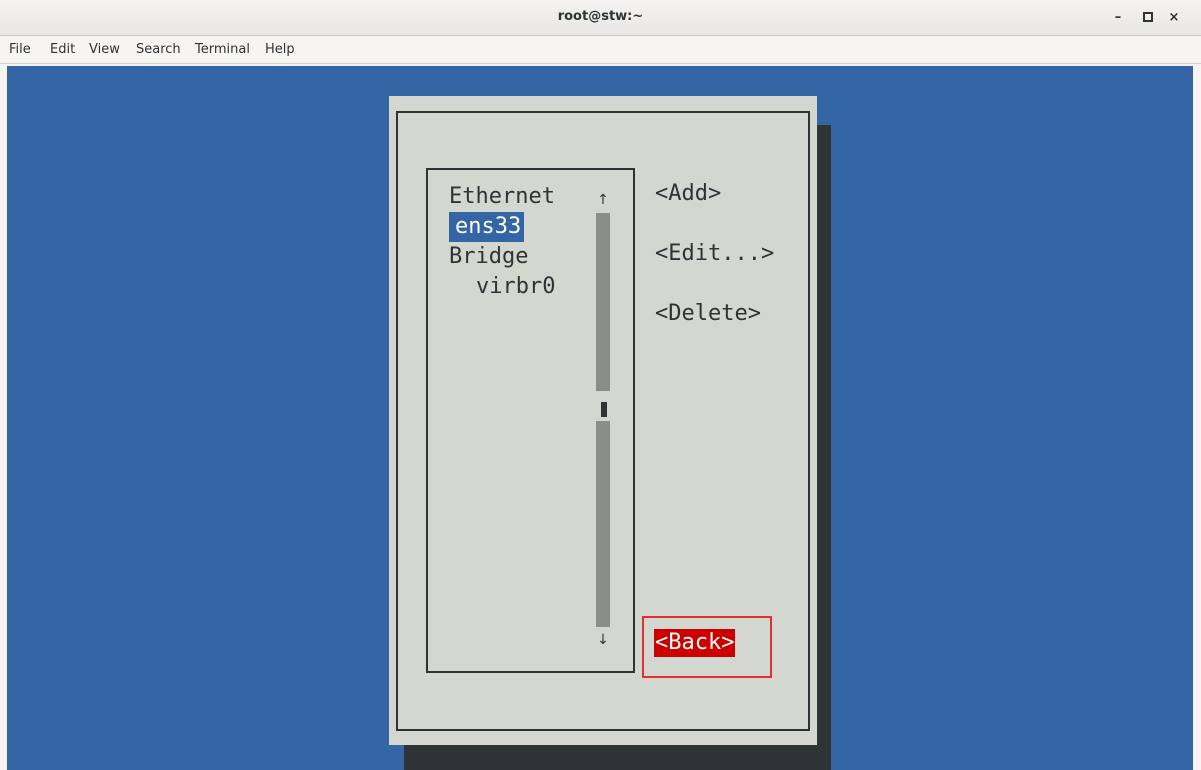  I want to click on edit-button: <Edit...>, so click(714, 254).